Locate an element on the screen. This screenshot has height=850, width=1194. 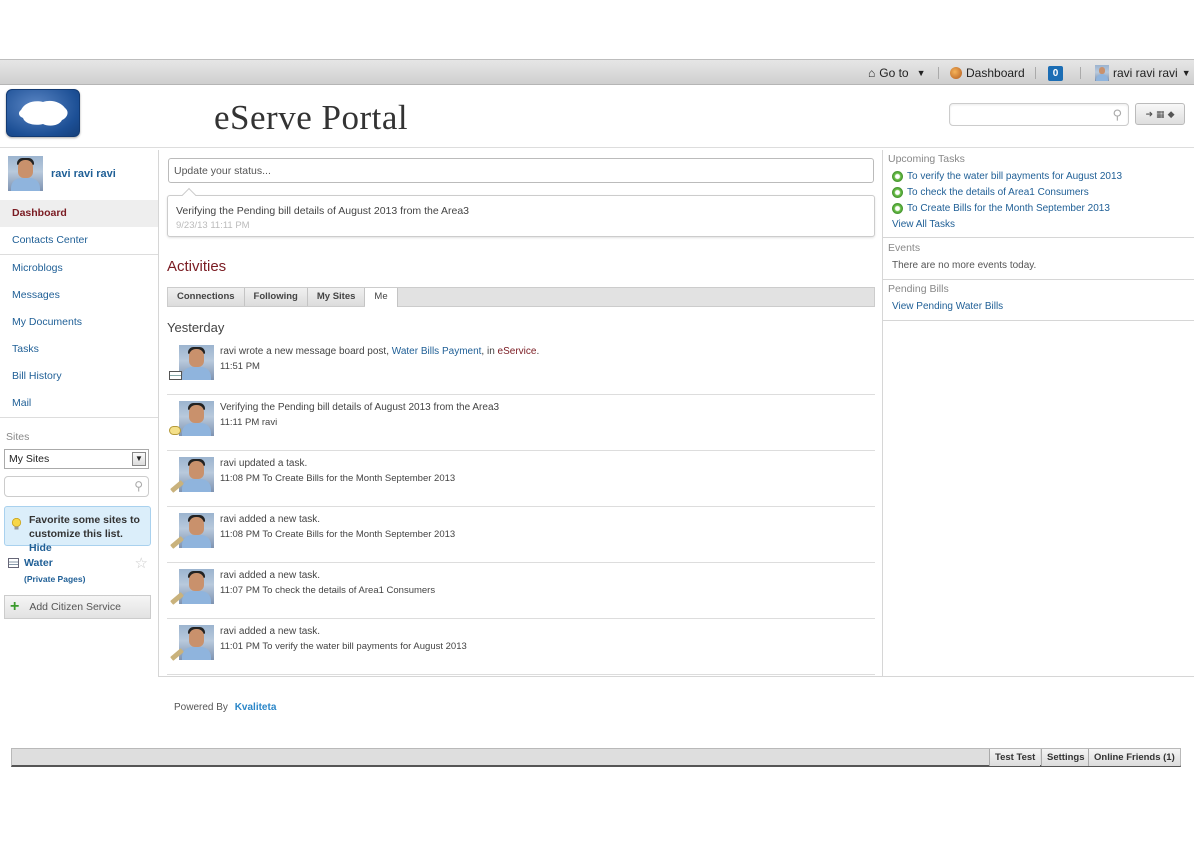
add-citizen-service-label: Add Citizen Service is located at coordinates (75, 607).